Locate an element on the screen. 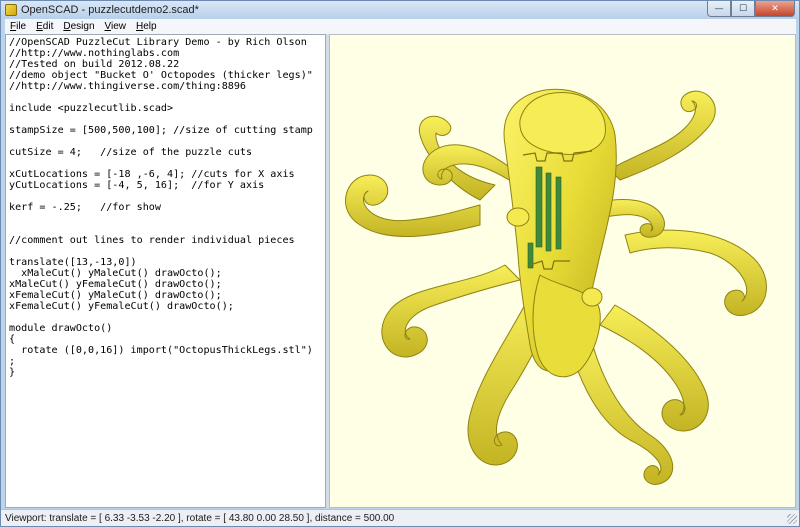  code-line: //http://www.thingiverse.com/thing:8896 is located at coordinates (167, 86).